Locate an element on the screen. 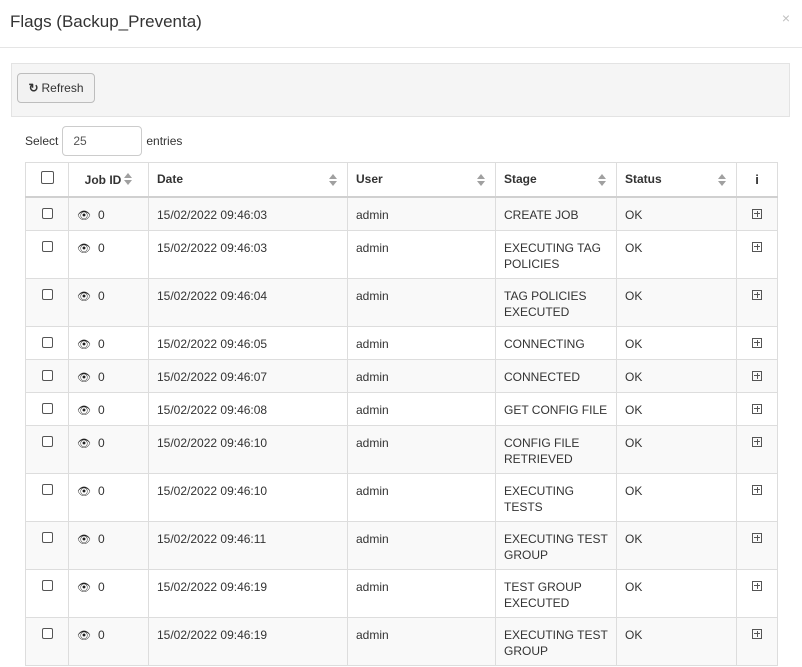 The width and height of the screenshot is (802, 667). info-icon: i is located at coordinates (757, 179).